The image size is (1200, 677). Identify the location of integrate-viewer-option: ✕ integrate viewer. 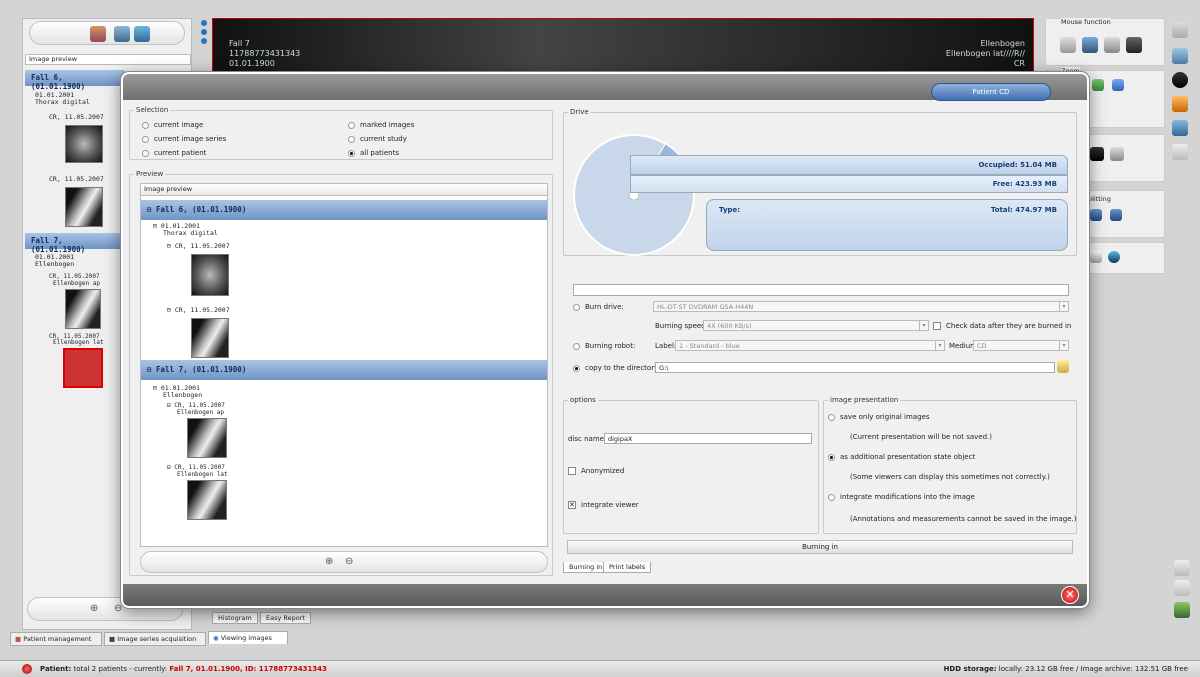
(603, 505).